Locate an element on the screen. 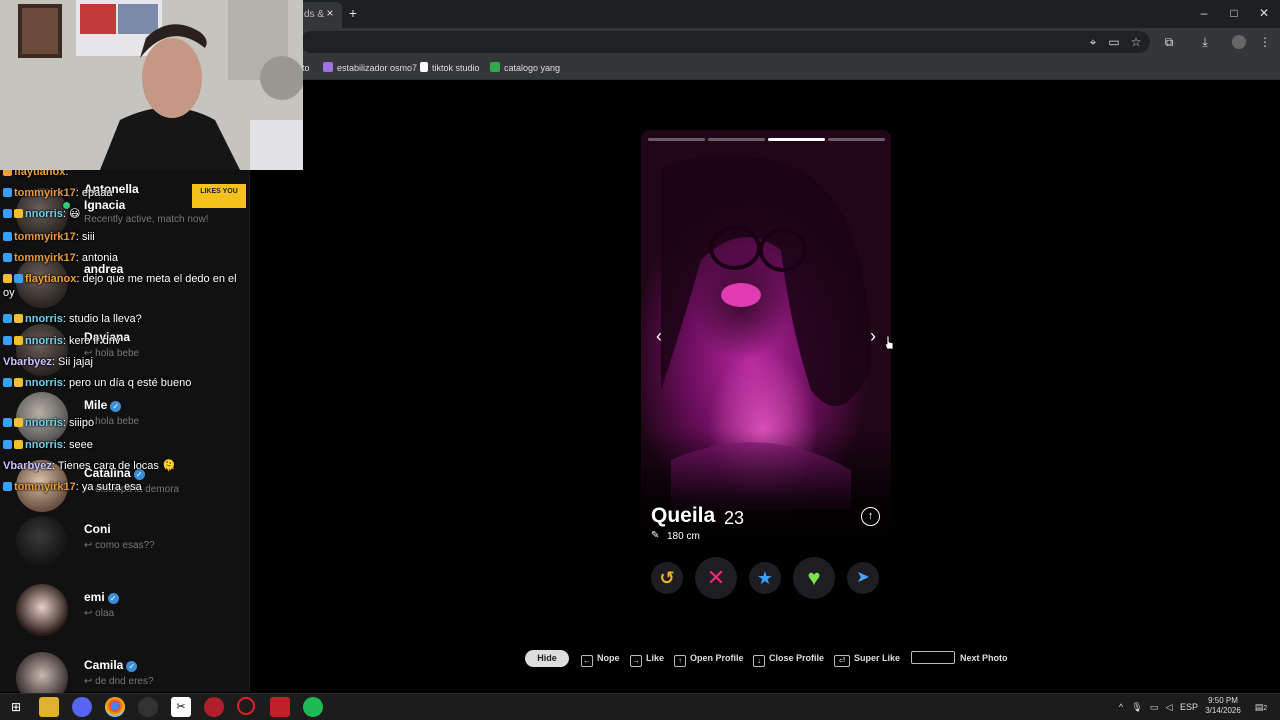 Image resolution: width=1280 pixels, height=720 pixels. volume-icon: ◁ is located at coordinates (1169, 707).